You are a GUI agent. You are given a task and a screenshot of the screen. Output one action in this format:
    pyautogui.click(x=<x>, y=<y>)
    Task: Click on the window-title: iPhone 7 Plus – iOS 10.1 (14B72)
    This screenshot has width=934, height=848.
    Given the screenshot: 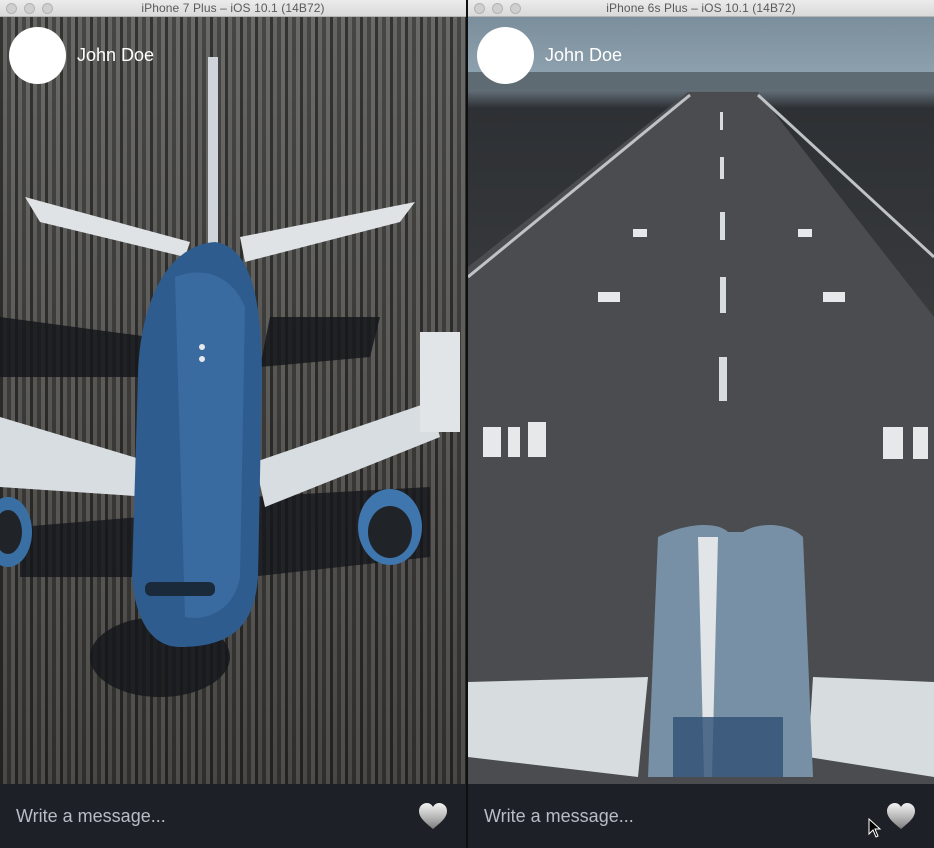 What is the action you would take?
    pyautogui.click(x=233, y=8)
    